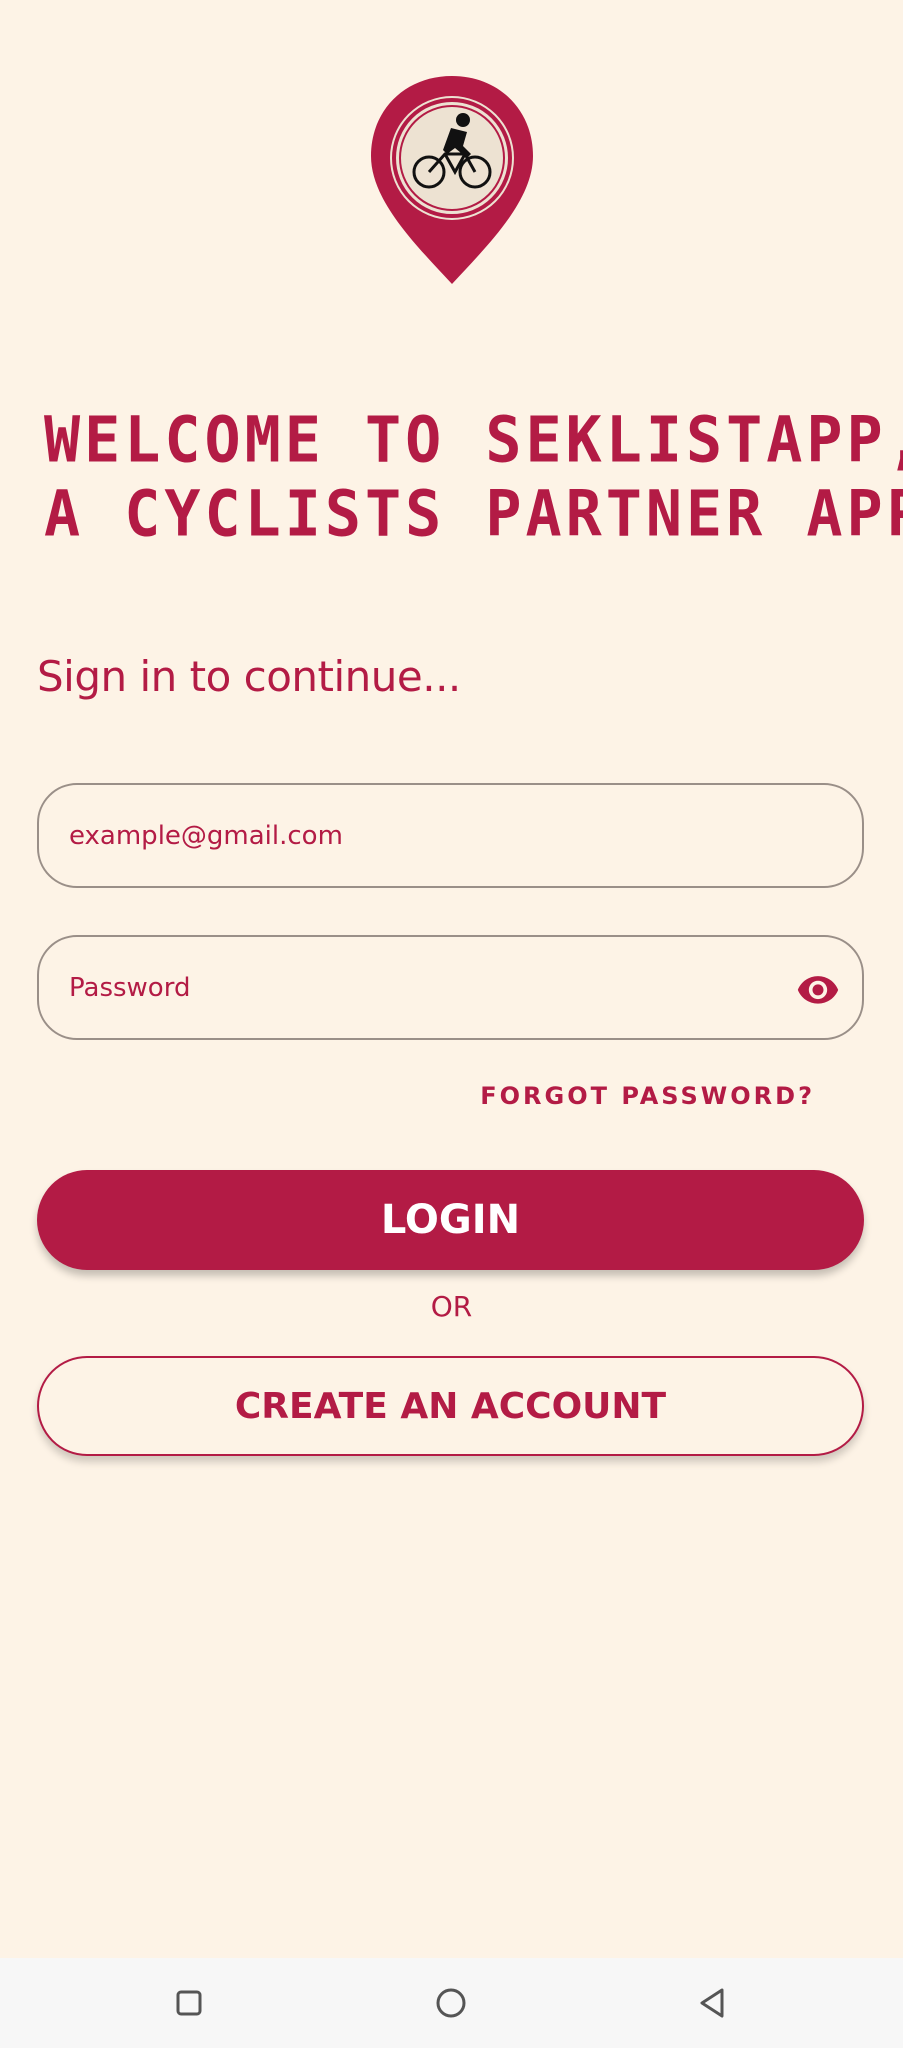 The height and width of the screenshot is (2048, 903). I want to click on welcome-line-1: WELCOME TO SEKLISTAPP,, so click(473, 441).